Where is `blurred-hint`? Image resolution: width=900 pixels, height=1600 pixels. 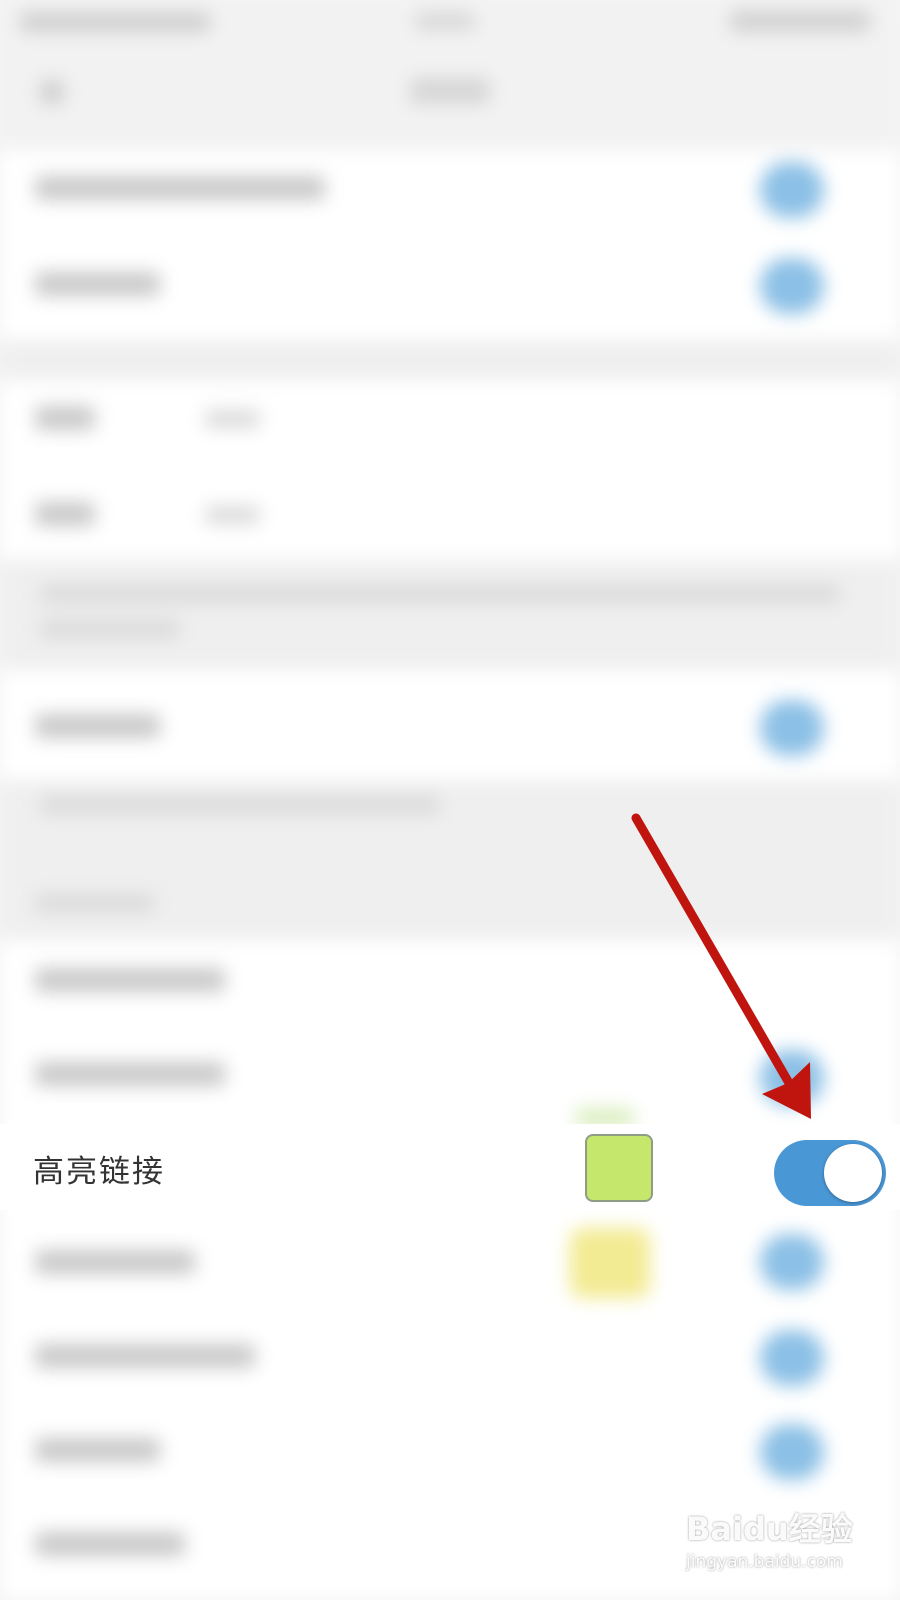 blurred-hint is located at coordinates (240, 805).